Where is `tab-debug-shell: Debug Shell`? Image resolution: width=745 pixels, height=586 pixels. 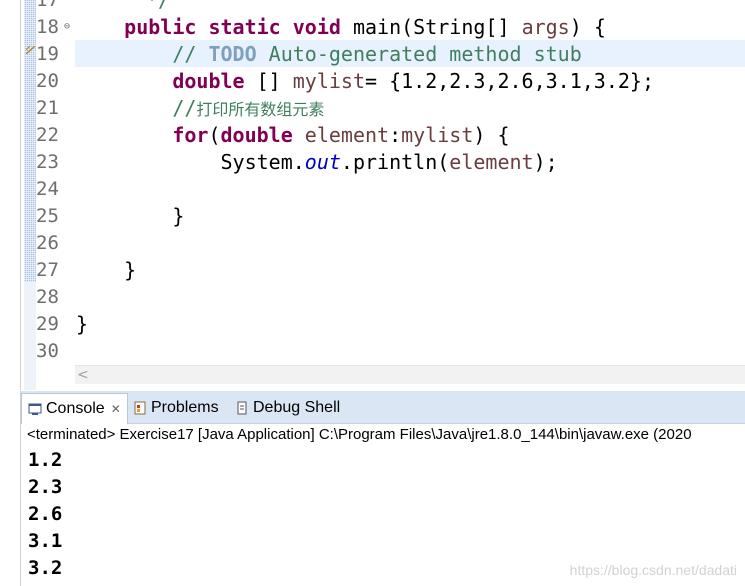 tab-debug-shell: Debug Shell is located at coordinates (287, 408).